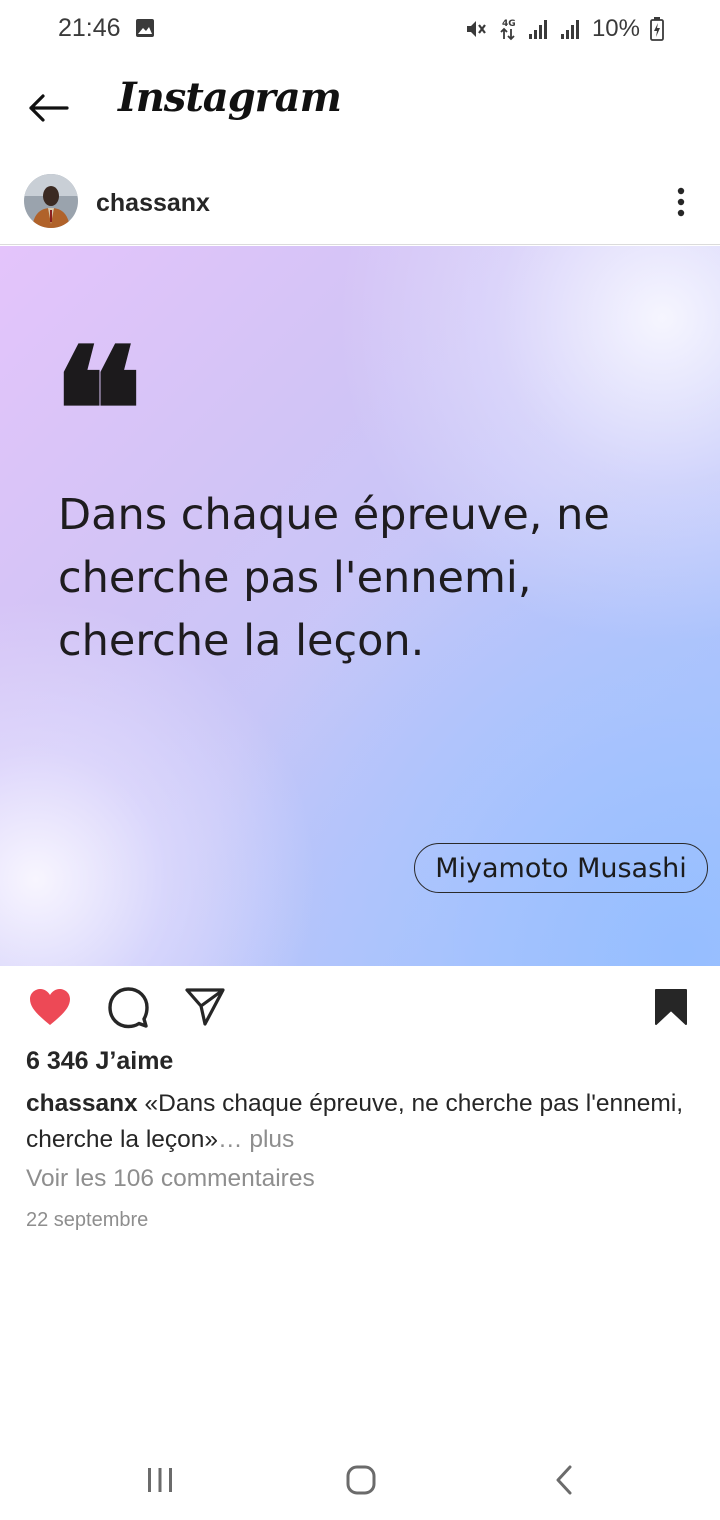 The image size is (720, 1520). I want to click on share-button, so click(205, 1007).